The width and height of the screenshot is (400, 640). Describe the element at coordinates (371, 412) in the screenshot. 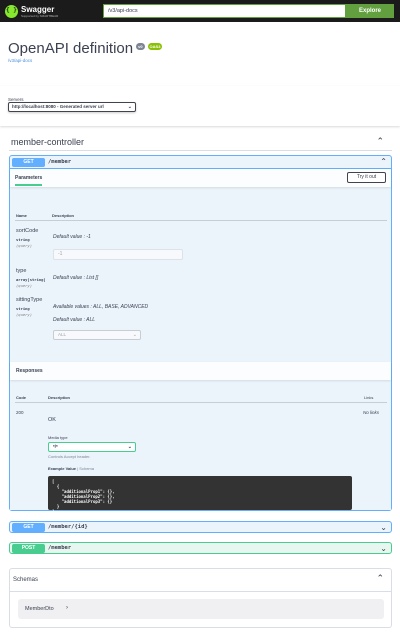

I see `response-links: No links` at that location.